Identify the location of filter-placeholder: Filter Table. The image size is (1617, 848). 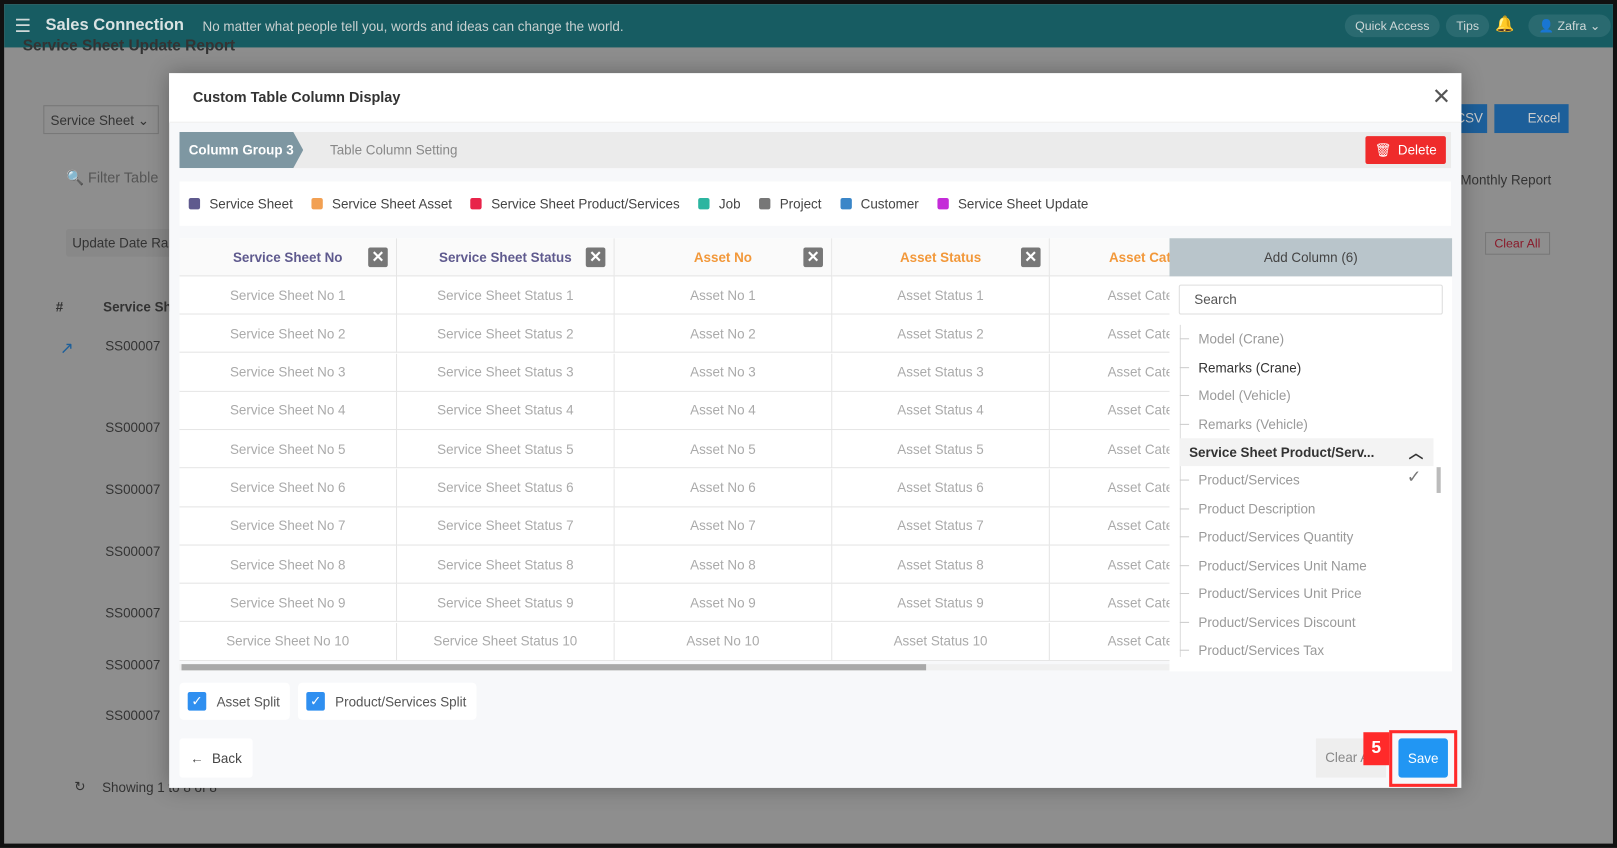
(123, 177).